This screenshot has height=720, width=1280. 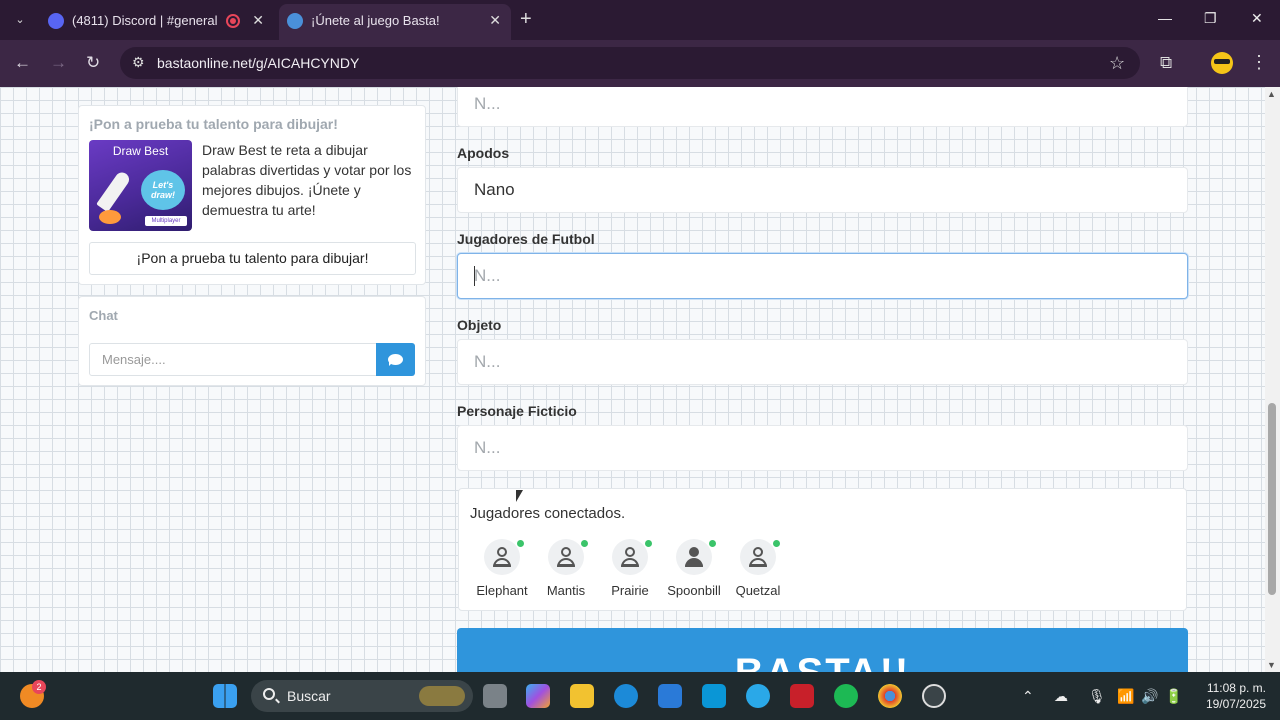 What do you see at coordinates (758, 696) in the screenshot?
I see `help-icon` at bounding box center [758, 696].